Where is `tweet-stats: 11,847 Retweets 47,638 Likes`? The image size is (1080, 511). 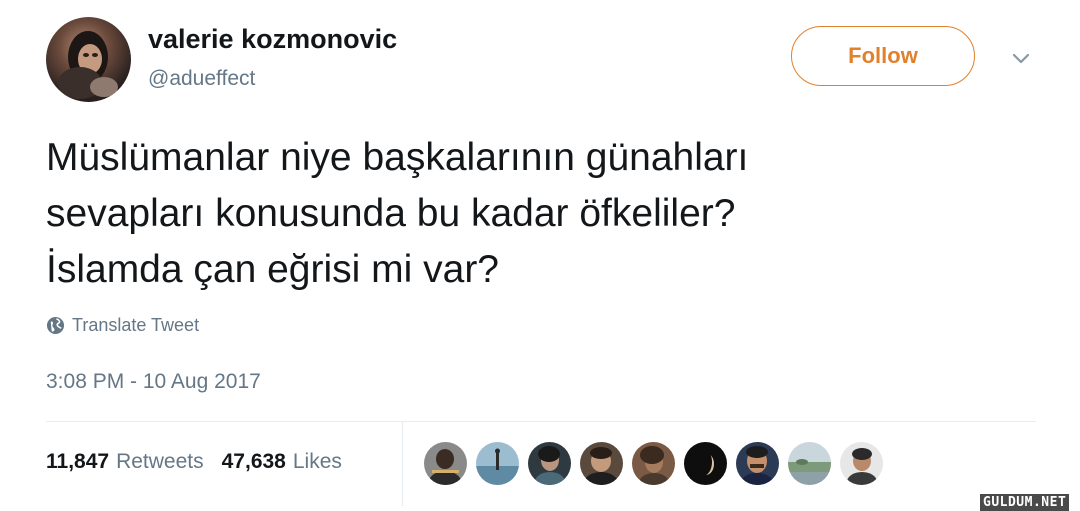
tweet-stats: 11,847 Retweets 47,638 Likes is located at coordinates (194, 462).